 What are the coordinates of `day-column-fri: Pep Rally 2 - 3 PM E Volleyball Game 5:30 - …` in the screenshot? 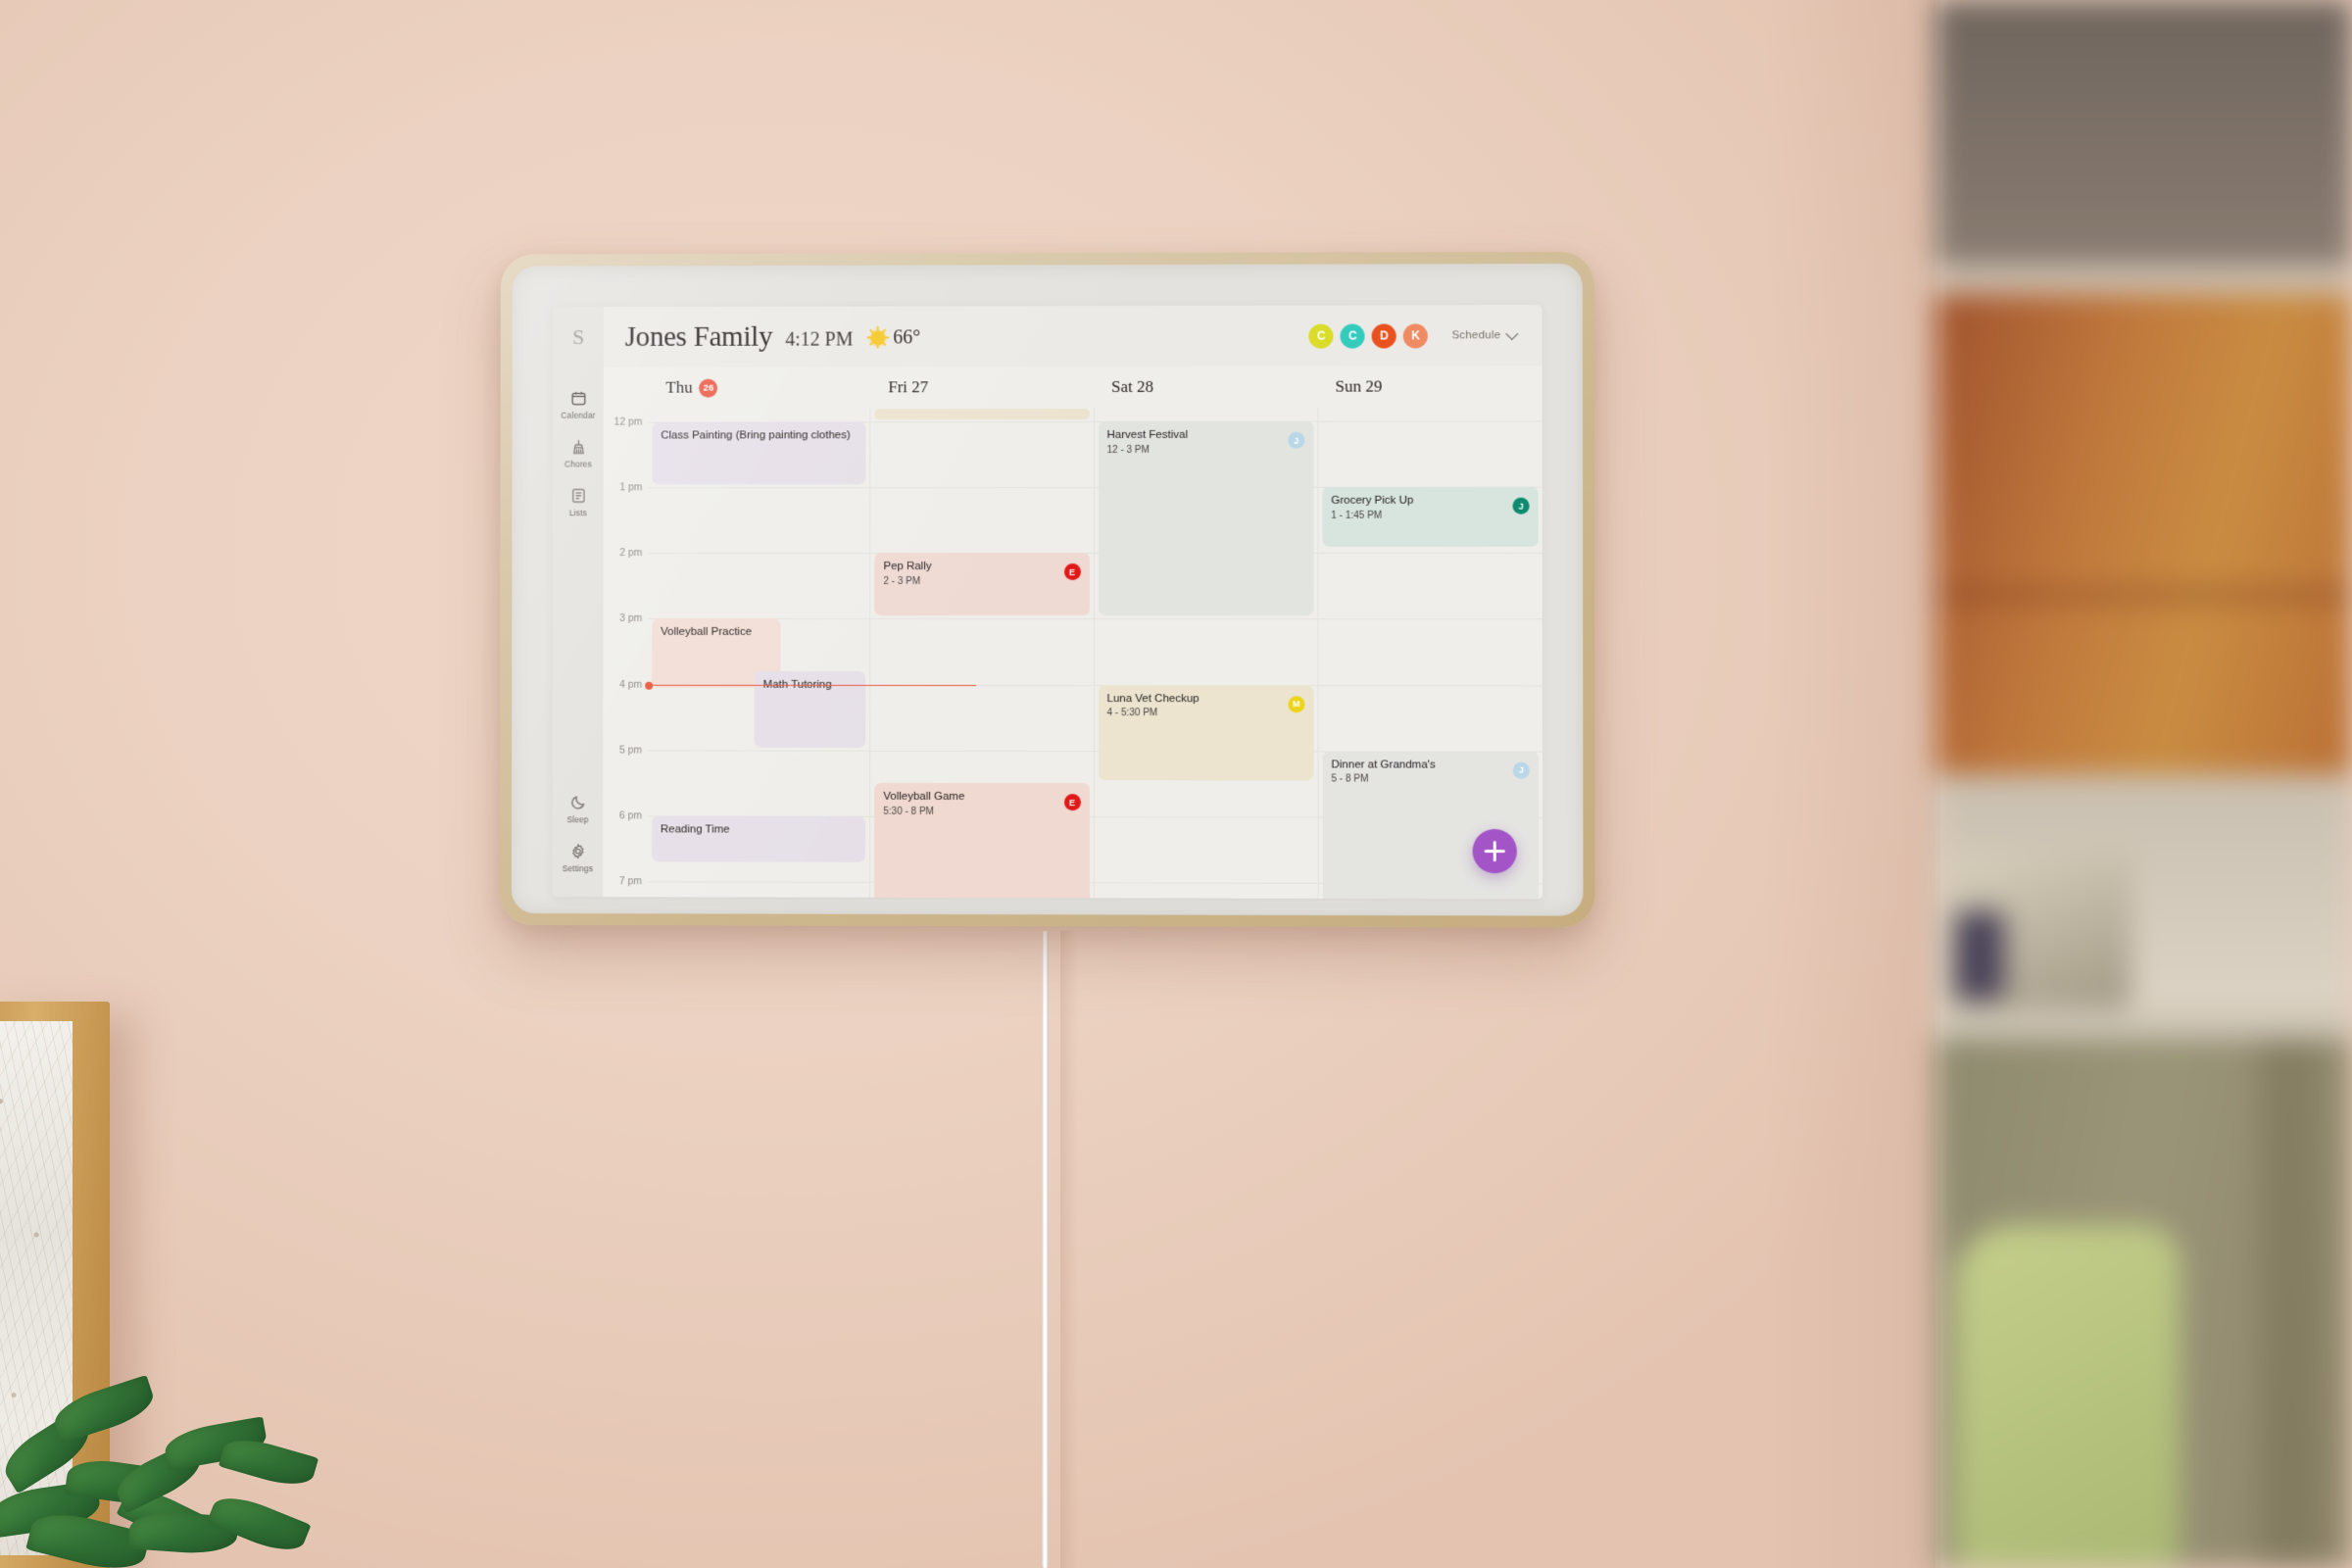 It's located at (981, 654).